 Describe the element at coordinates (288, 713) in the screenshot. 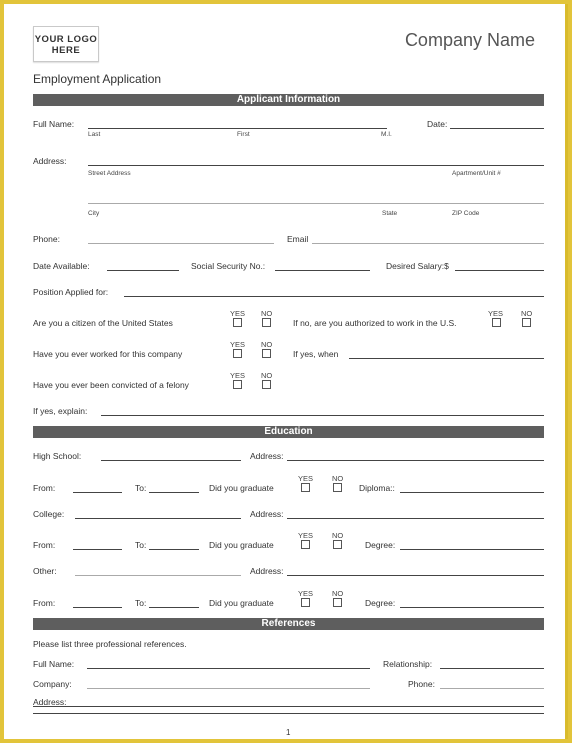

I see `ref-address-field-line2` at that location.